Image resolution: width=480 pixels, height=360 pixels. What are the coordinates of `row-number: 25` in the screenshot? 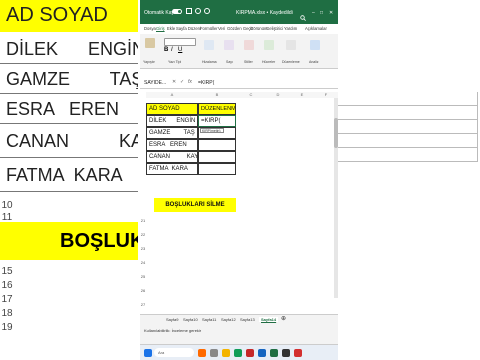 It's located at (143, 276).